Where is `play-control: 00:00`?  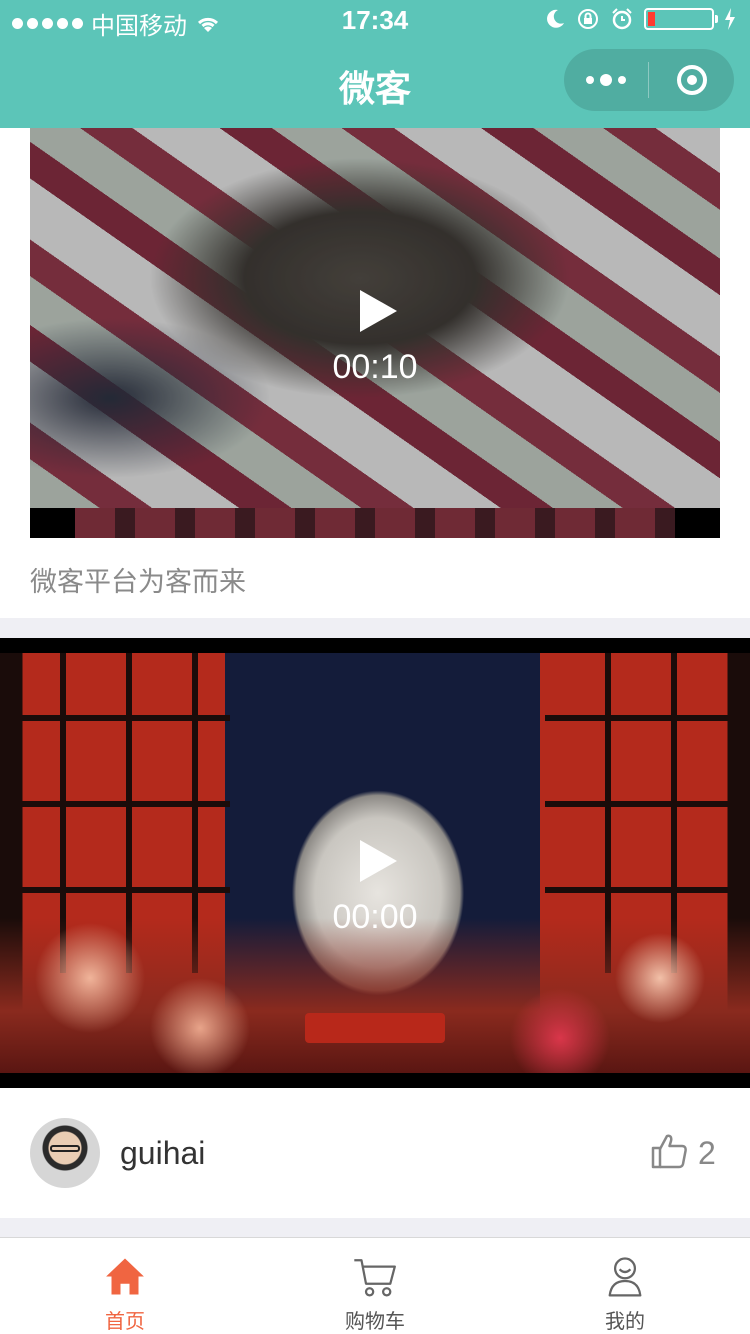 play-control: 00:00 is located at coordinates (375, 888).